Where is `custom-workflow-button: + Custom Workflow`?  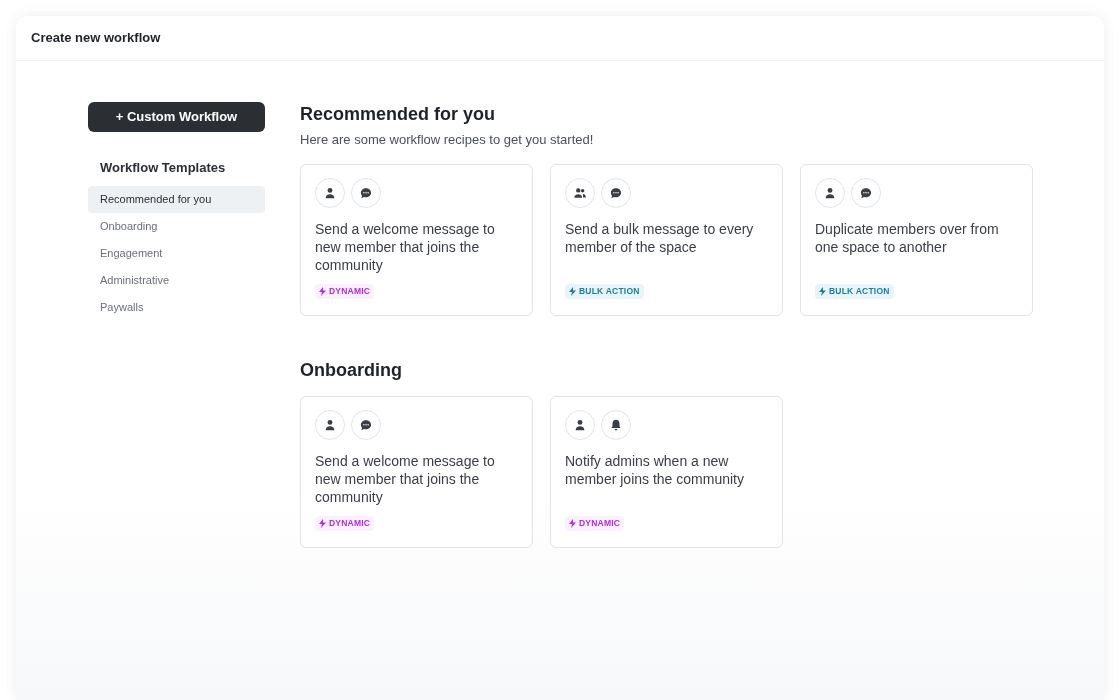
custom-workflow-button: + Custom Workflow is located at coordinates (176, 117).